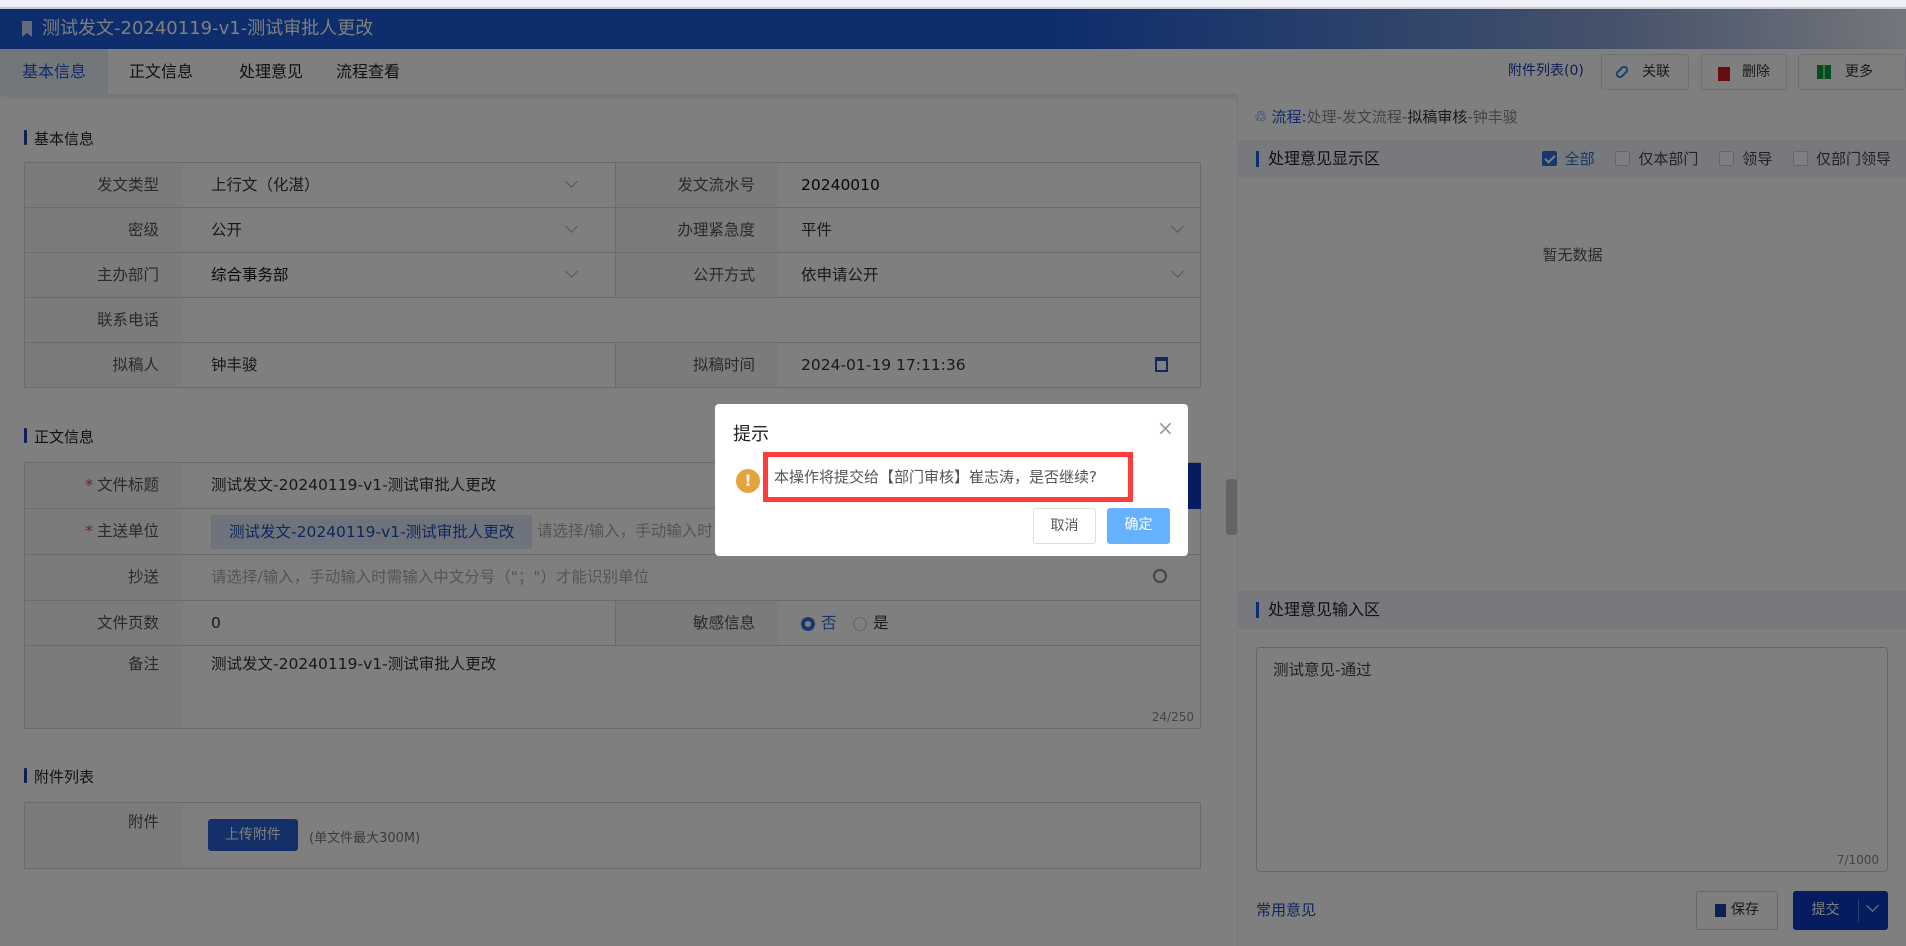 Image resolution: width=1906 pixels, height=946 pixels. Describe the element at coordinates (948, 477) in the screenshot. I see `dialog-message: 本操作将提交给【部门审核】崔志涛，是否继续?` at that location.